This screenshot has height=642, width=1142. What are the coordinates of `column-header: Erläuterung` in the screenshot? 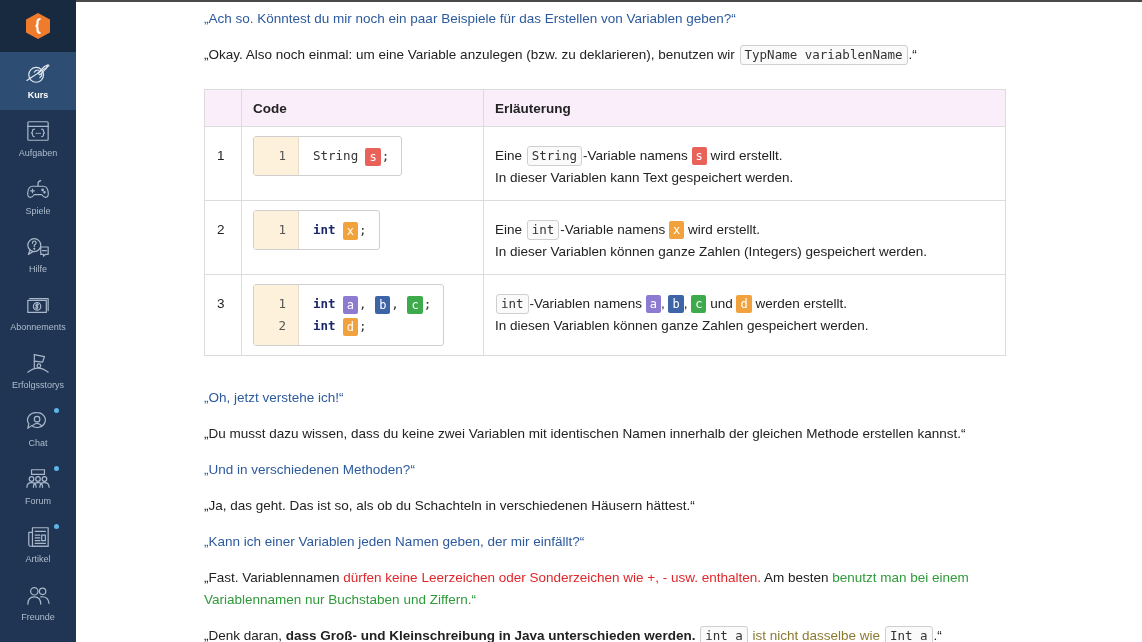 It's located at (533, 108).